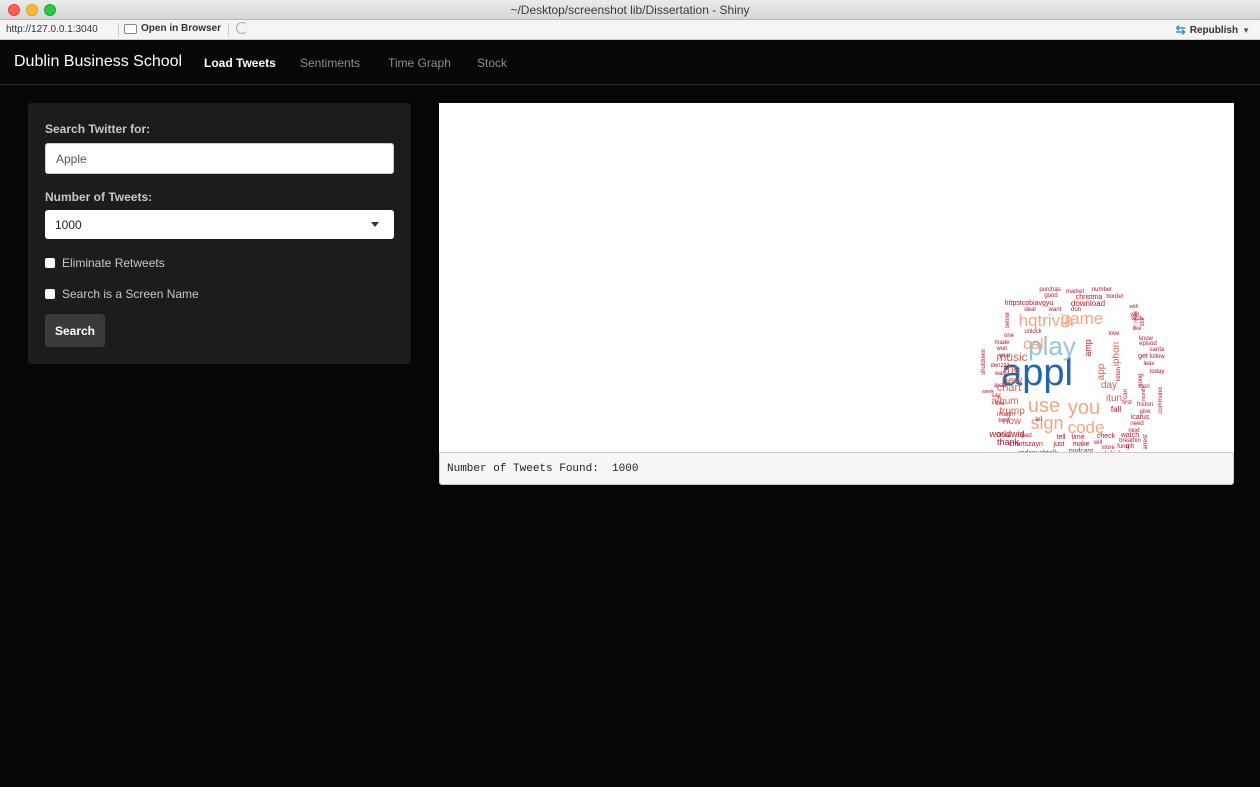  I want to click on wordcloud-word: border, so click(1114, 297).